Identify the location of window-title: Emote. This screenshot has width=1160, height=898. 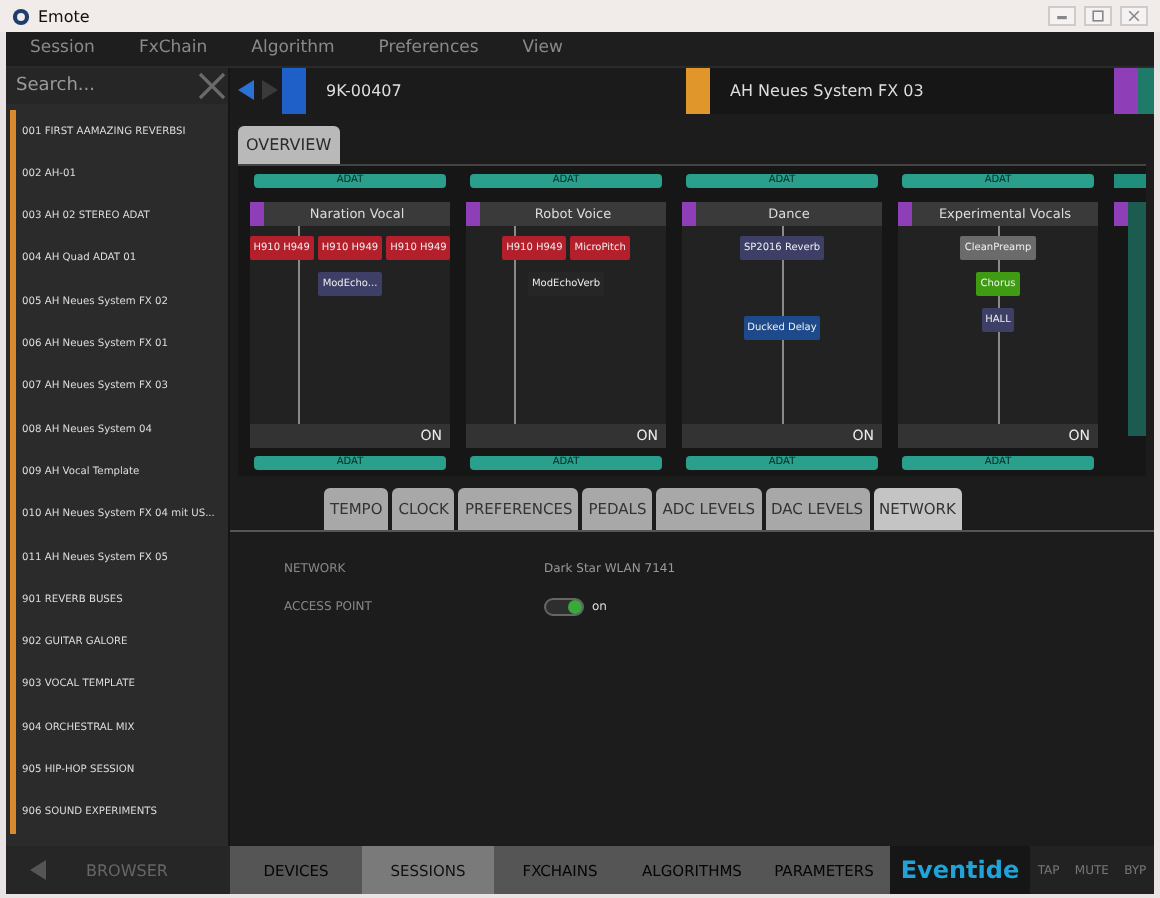
(65, 16).